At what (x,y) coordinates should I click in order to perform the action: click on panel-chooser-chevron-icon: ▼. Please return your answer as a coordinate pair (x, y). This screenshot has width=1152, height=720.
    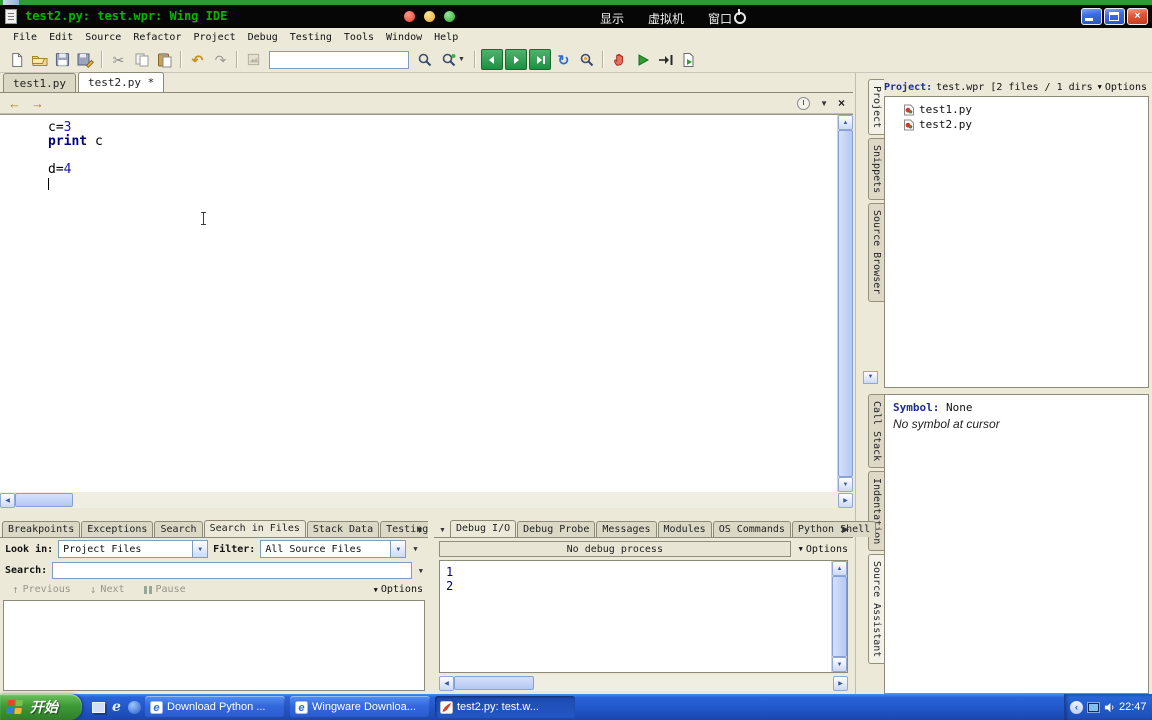
    Looking at the image, I should click on (442, 532).